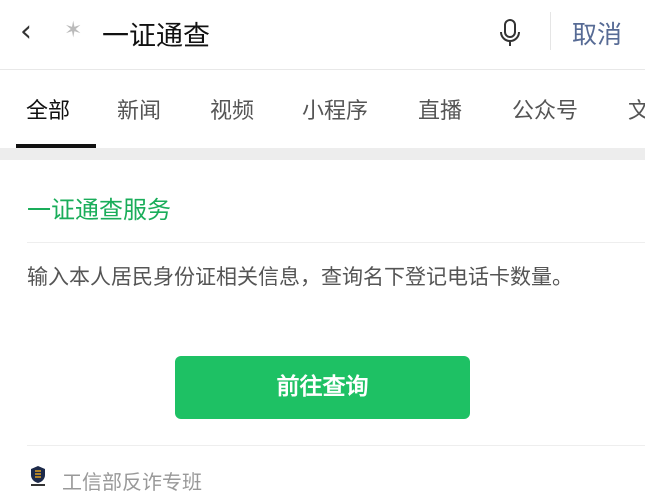 This screenshot has width=645, height=500. What do you see at coordinates (597, 33) in the screenshot?
I see `cancel-button: 取消` at bounding box center [597, 33].